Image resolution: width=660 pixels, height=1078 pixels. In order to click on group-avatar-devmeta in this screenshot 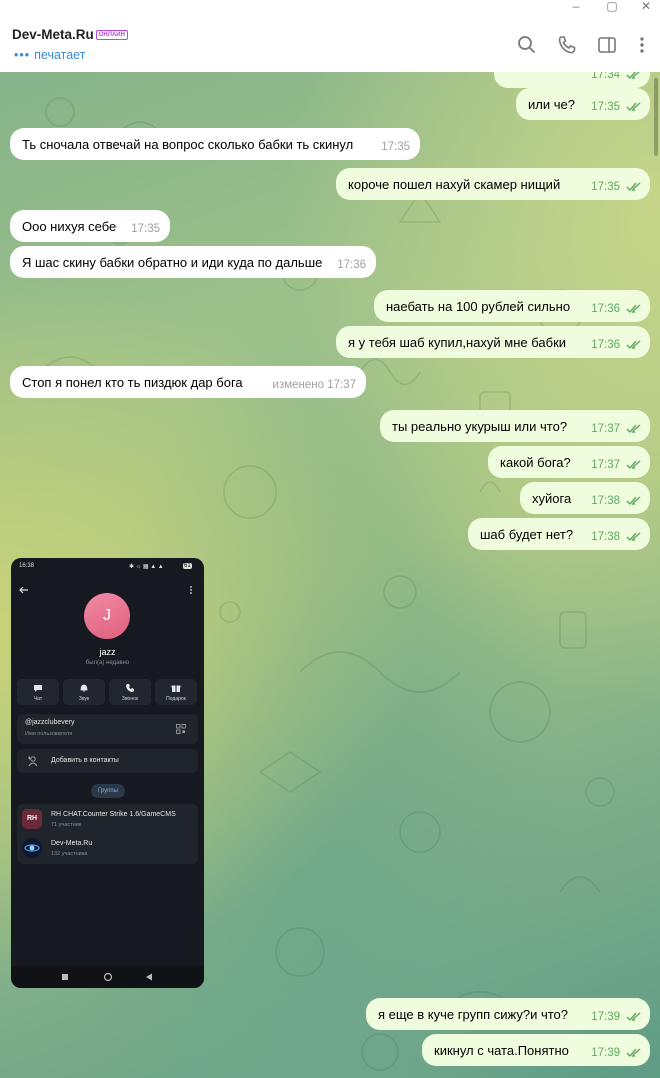, I will do `click(32, 848)`.